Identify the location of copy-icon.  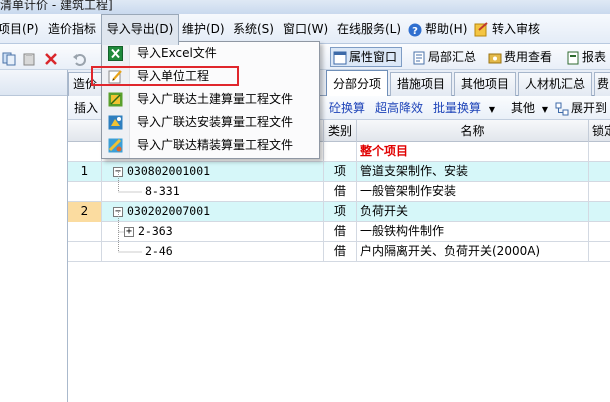
(9, 59).